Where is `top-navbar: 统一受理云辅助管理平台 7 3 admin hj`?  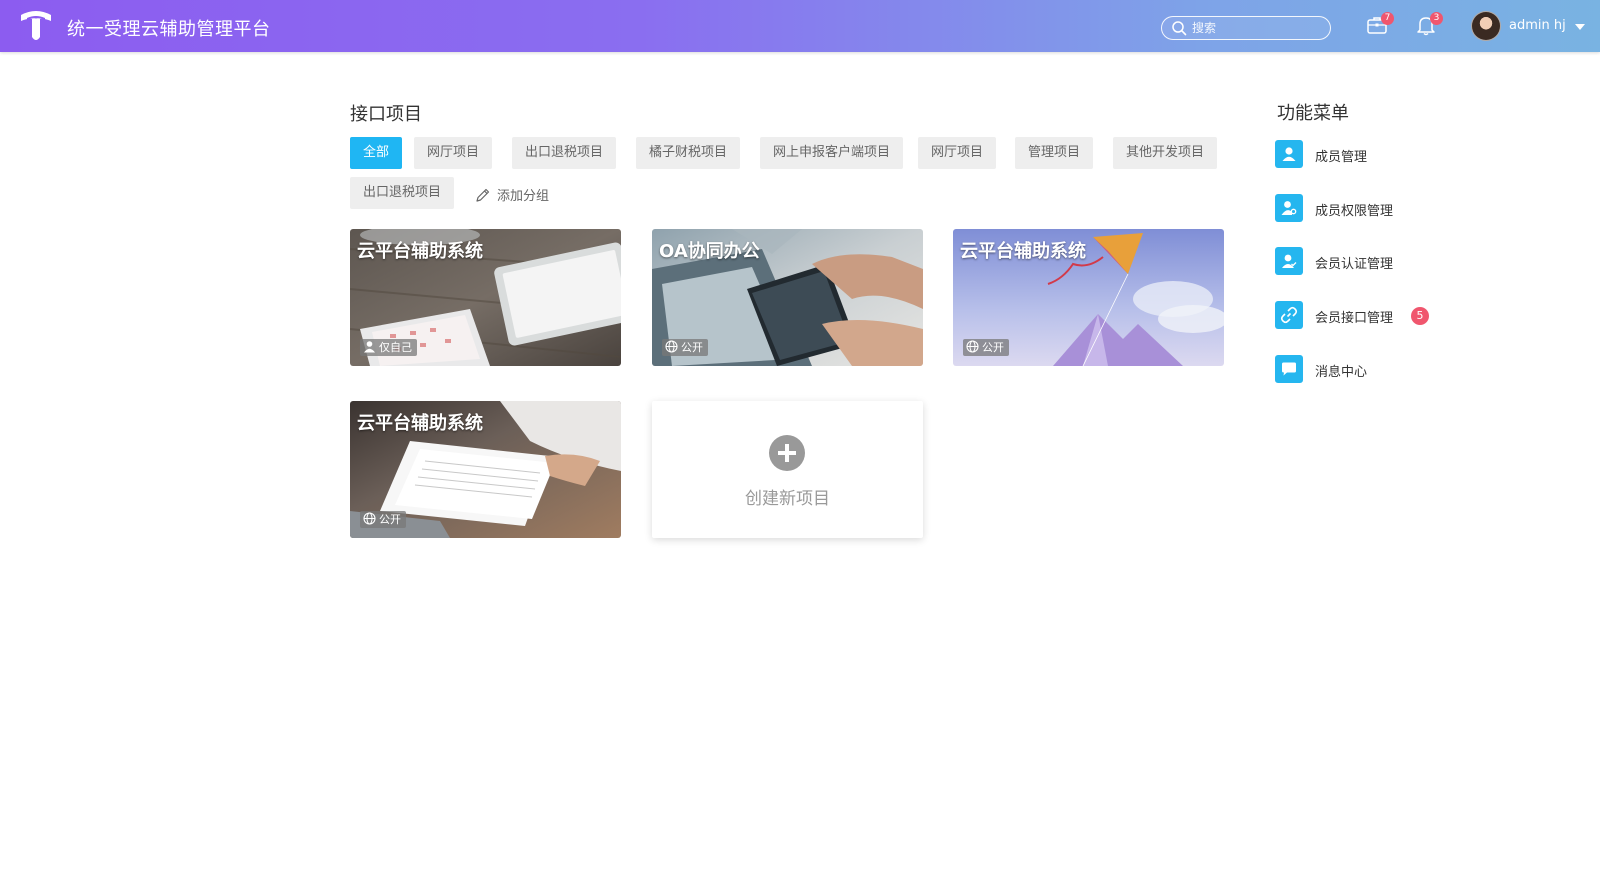
top-navbar: 统一受理云辅助管理平台 7 3 admin hj is located at coordinates (800, 26).